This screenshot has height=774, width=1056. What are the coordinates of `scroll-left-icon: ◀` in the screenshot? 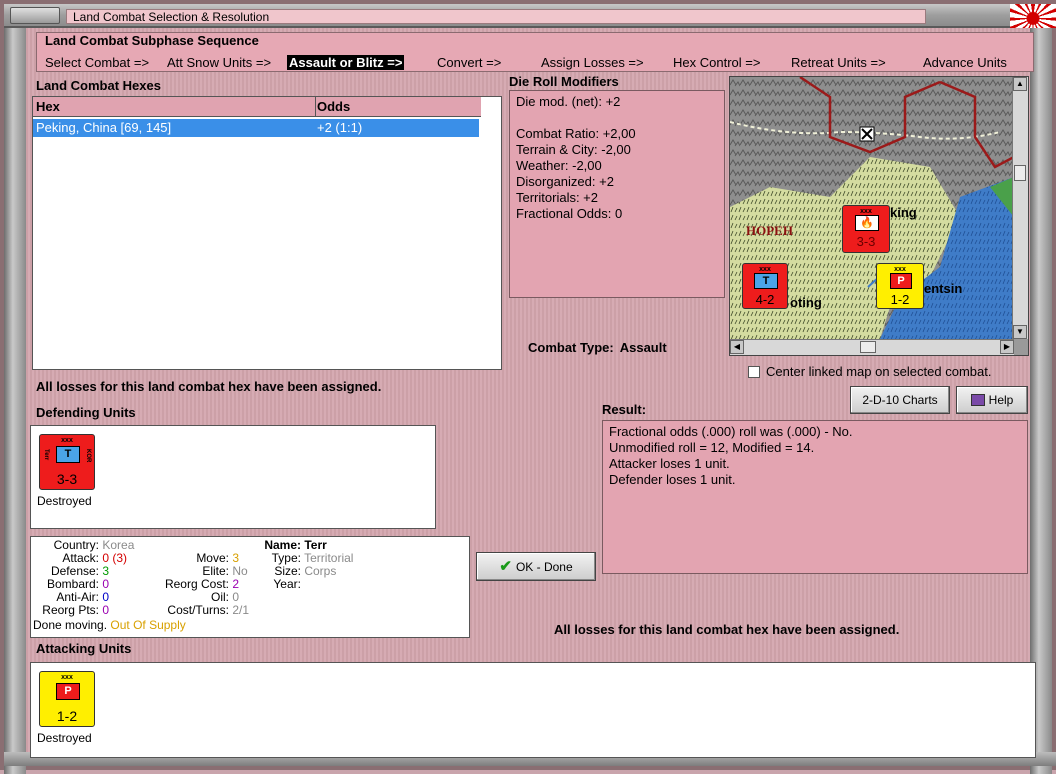 It's located at (737, 347).